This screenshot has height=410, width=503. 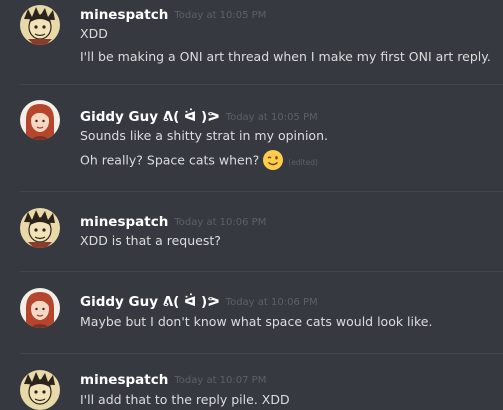 What do you see at coordinates (173, 221) in the screenshot?
I see `message-header: minespatch Today at 10:06 PM` at bounding box center [173, 221].